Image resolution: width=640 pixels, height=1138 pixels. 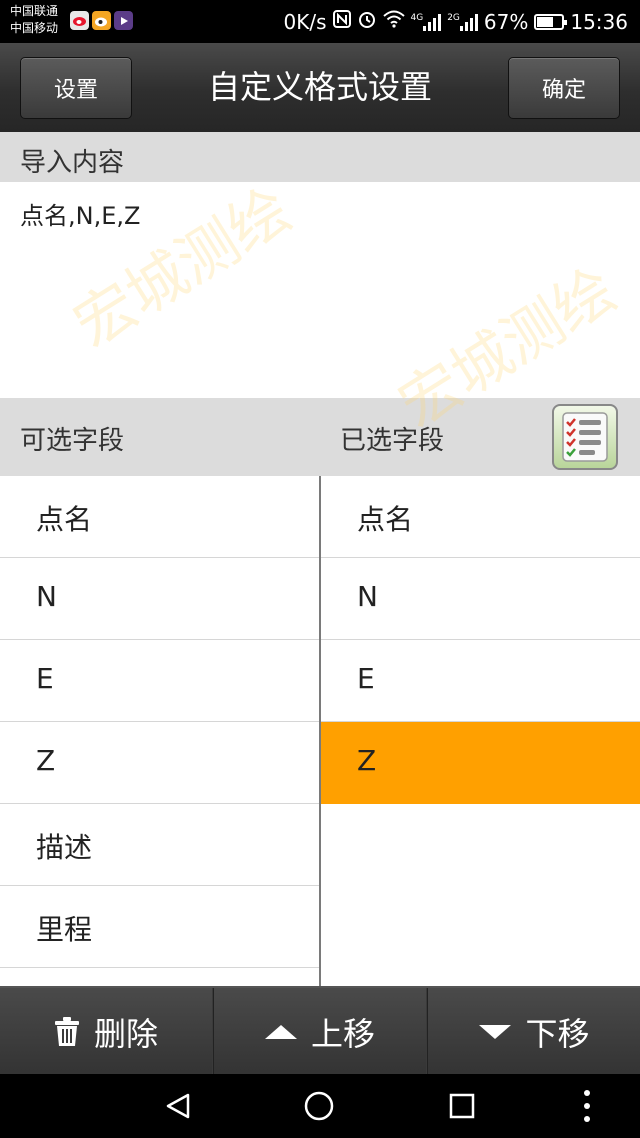 What do you see at coordinates (366, 678) in the screenshot?
I see `selected-label: E` at bounding box center [366, 678].